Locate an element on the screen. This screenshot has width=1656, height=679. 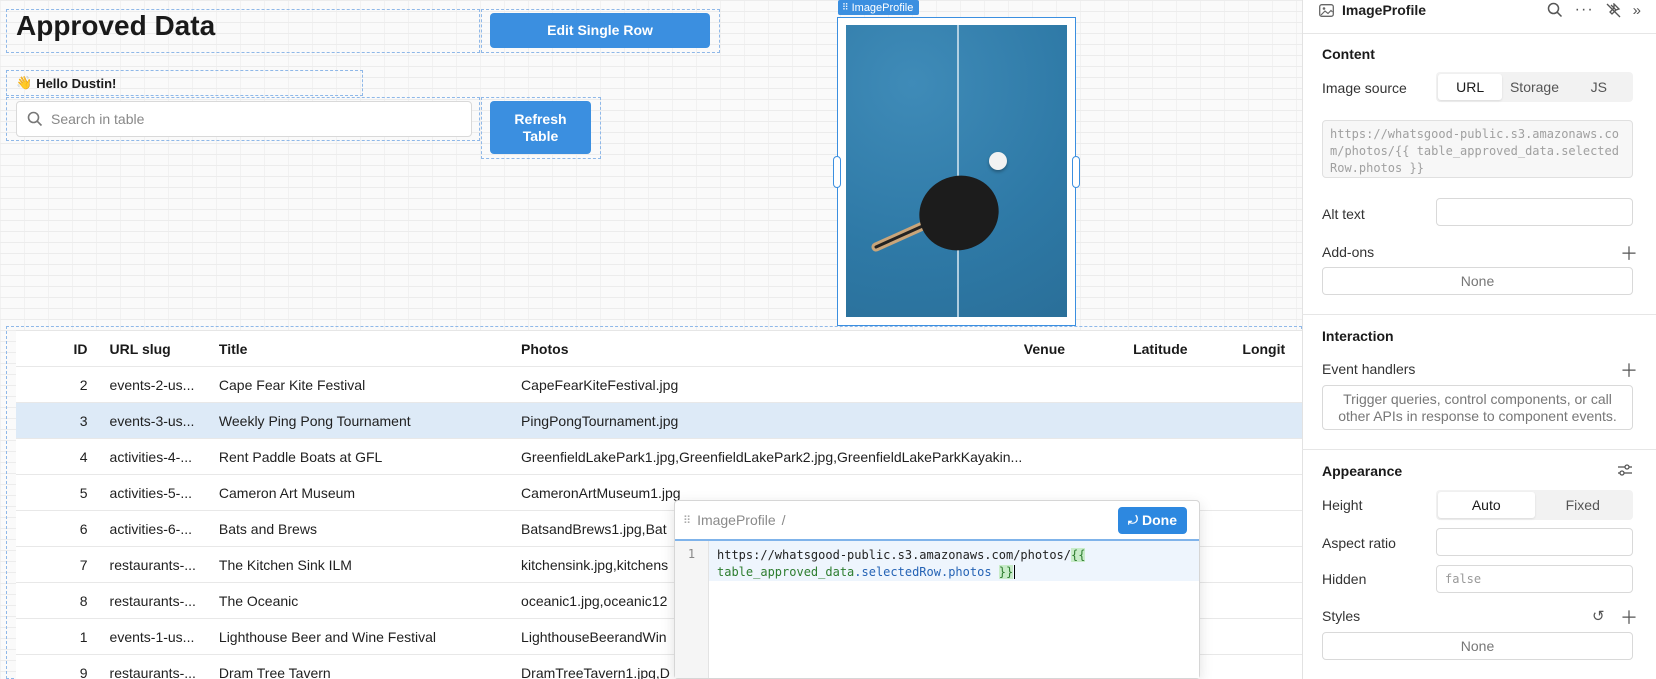
cell-id: 9 is located at coordinates (56, 672).